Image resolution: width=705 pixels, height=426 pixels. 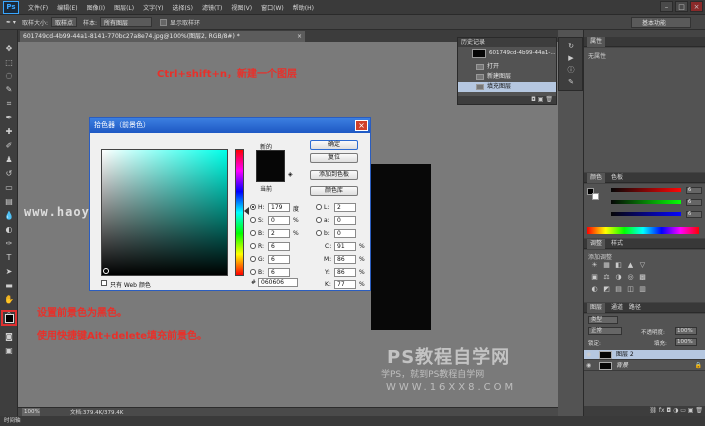 I want to click on history-panel-title: 历史记录, so click(x=507, y=42).